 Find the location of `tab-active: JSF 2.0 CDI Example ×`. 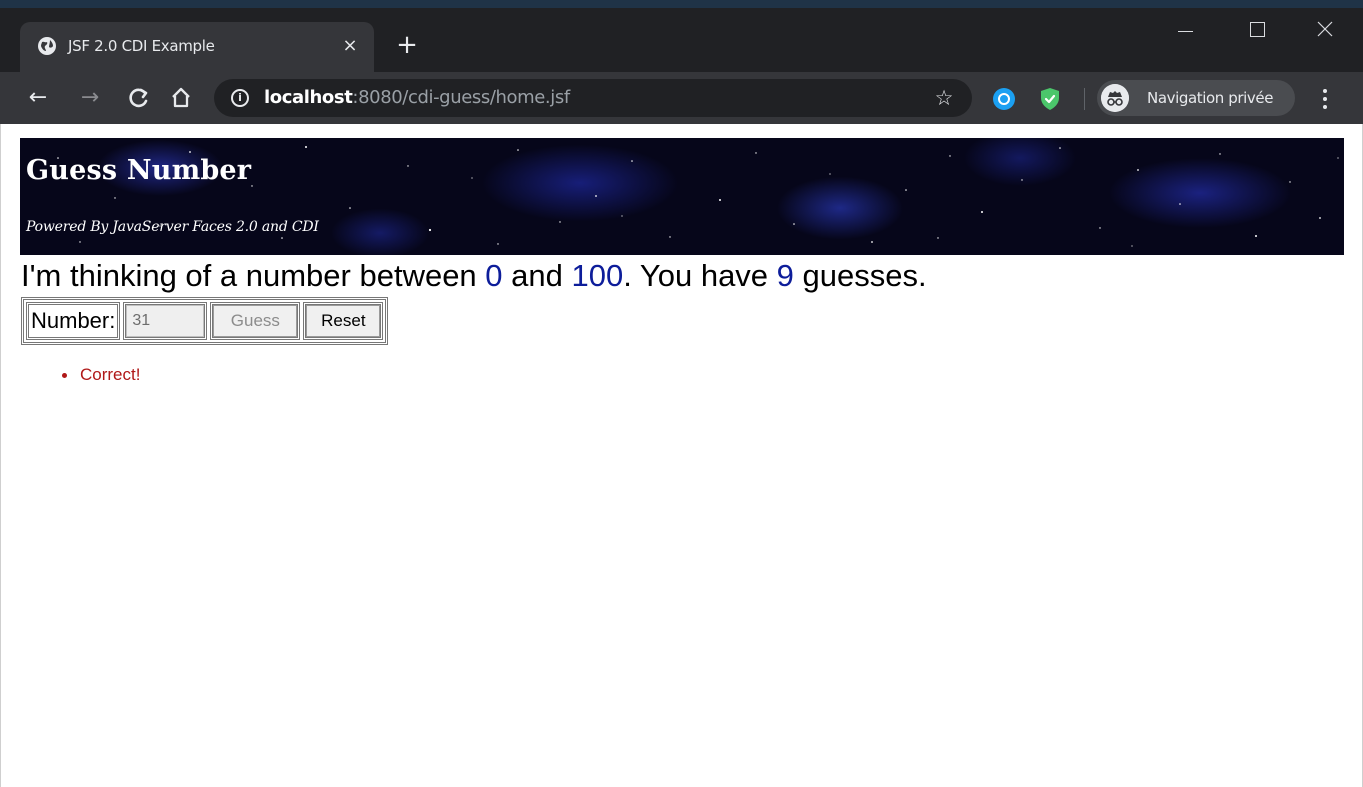

tab-active: JSF 2.0 CDI Example × is located at coordinates (197, 47).